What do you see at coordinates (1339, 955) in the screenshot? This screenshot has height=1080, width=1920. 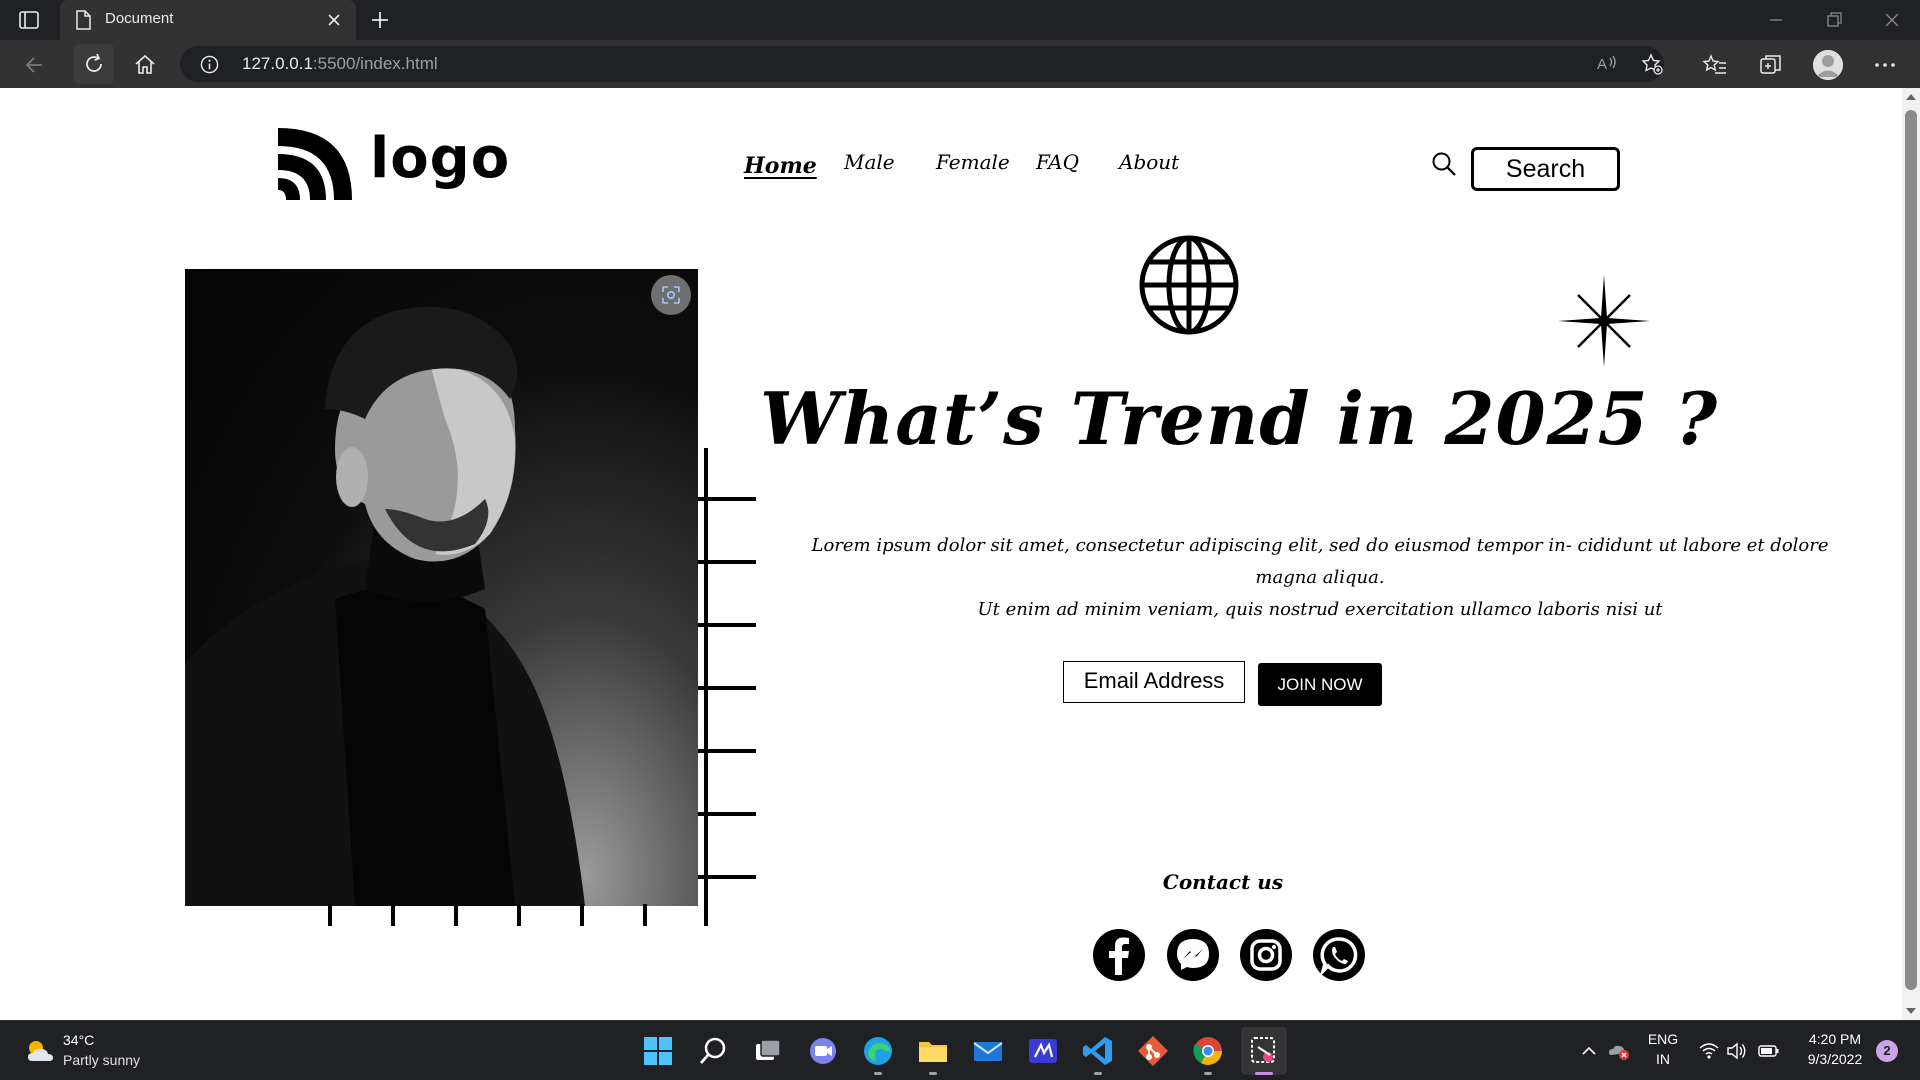 I see `whatsapp-icon` at bounding box center [1339, 955].